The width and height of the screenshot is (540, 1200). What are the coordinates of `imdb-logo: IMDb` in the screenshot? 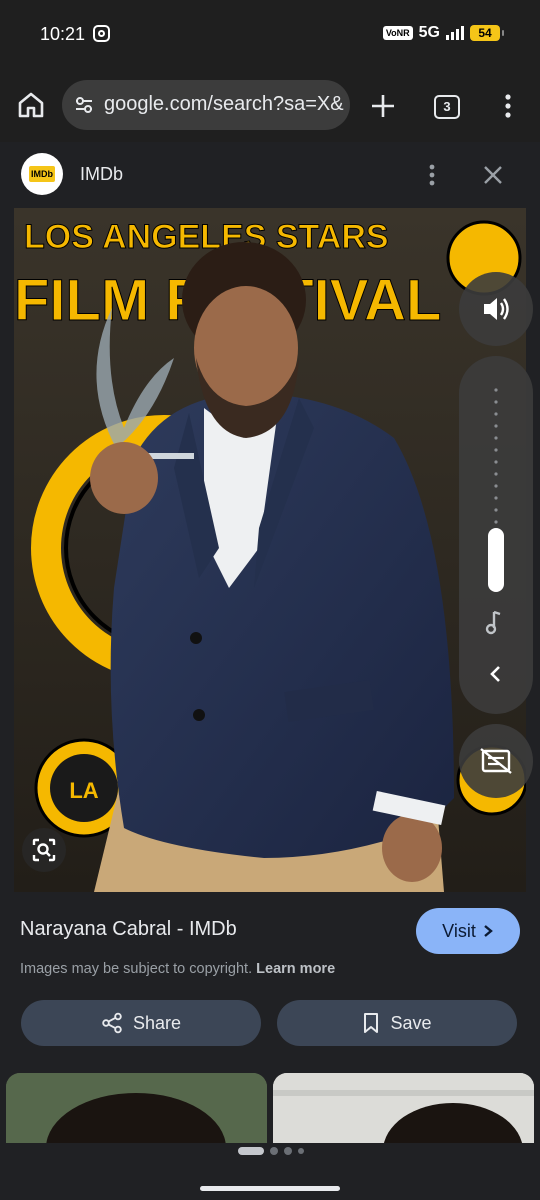 It's located at (42, 174).